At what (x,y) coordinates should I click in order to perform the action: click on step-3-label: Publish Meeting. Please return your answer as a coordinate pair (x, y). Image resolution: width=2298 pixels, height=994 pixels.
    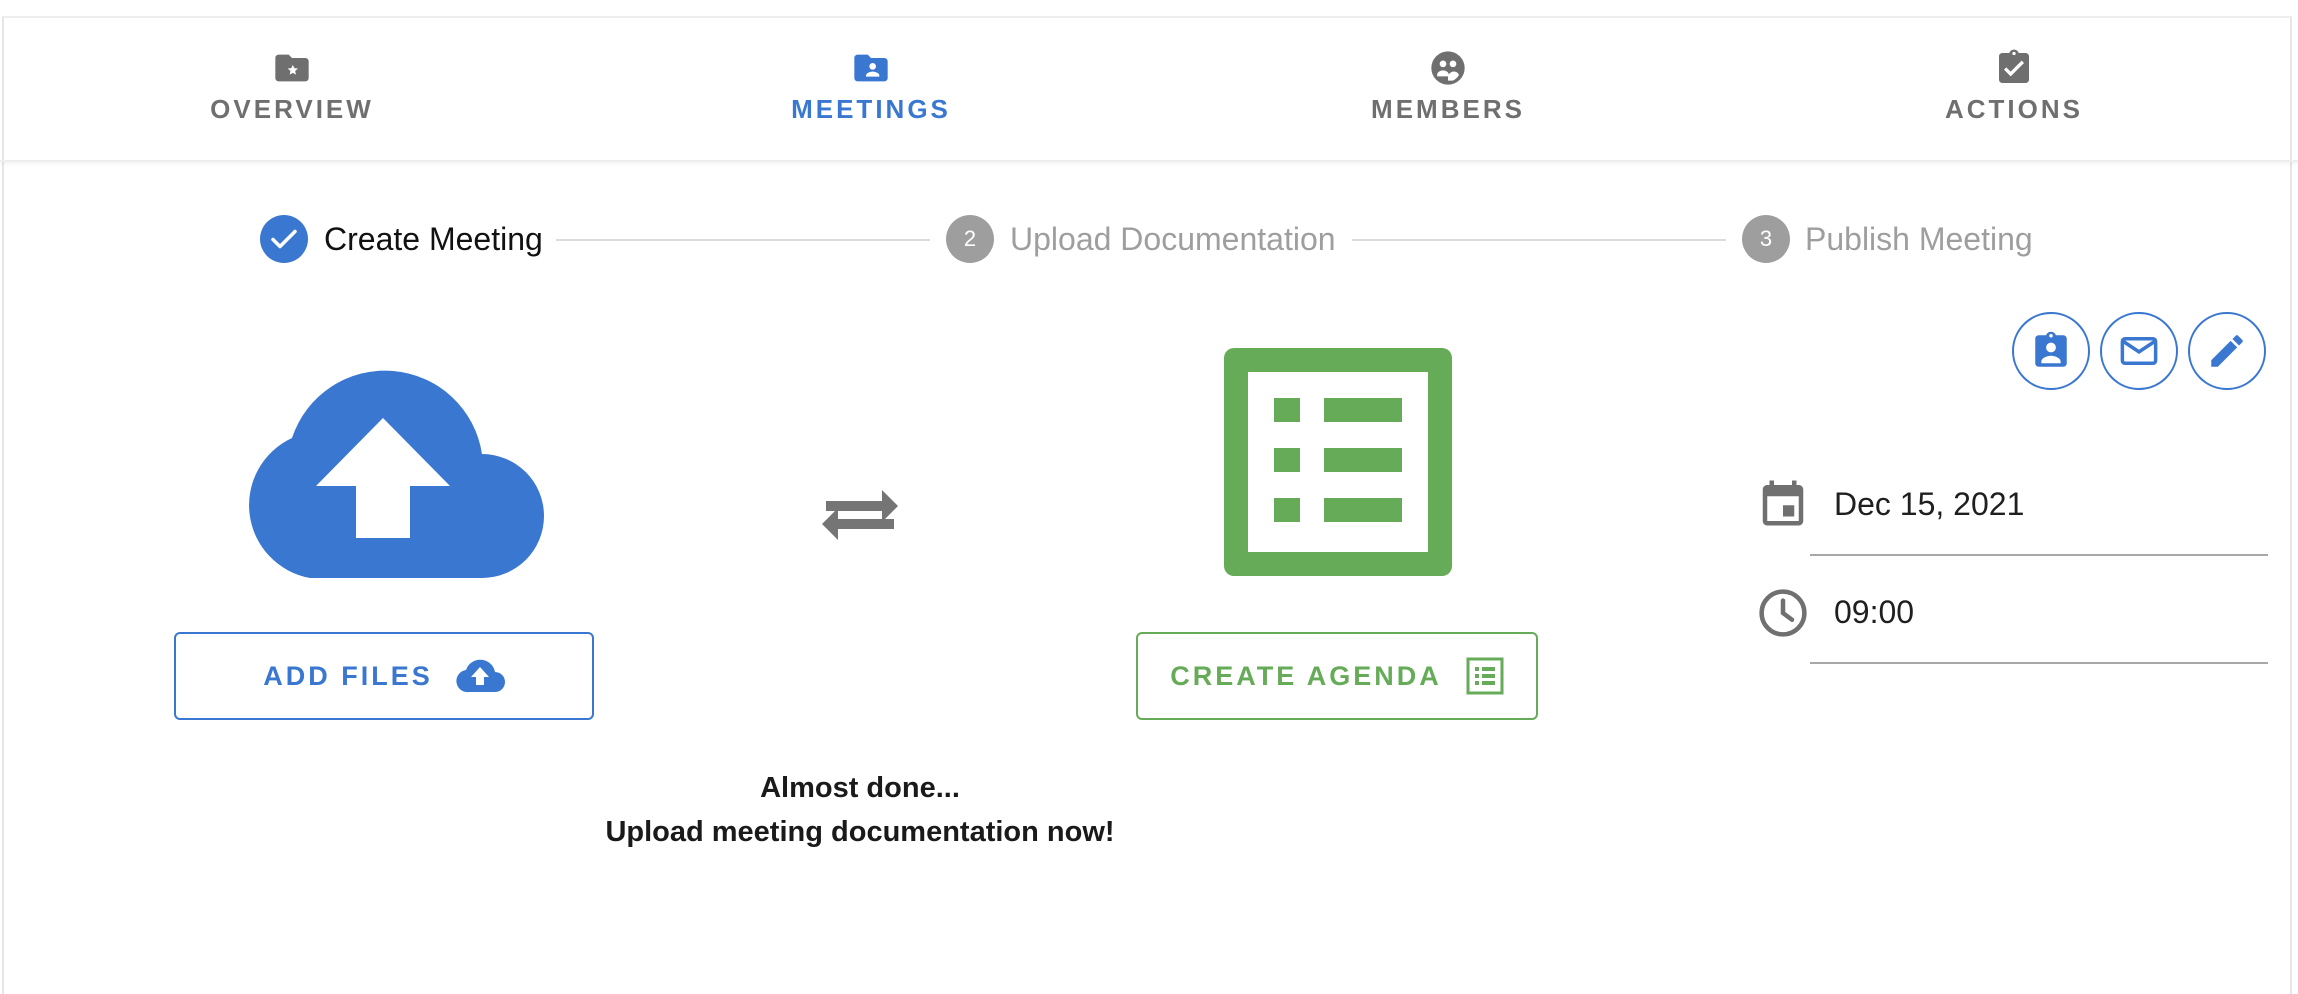
    Looking at the image, I should click on (1919, 239).